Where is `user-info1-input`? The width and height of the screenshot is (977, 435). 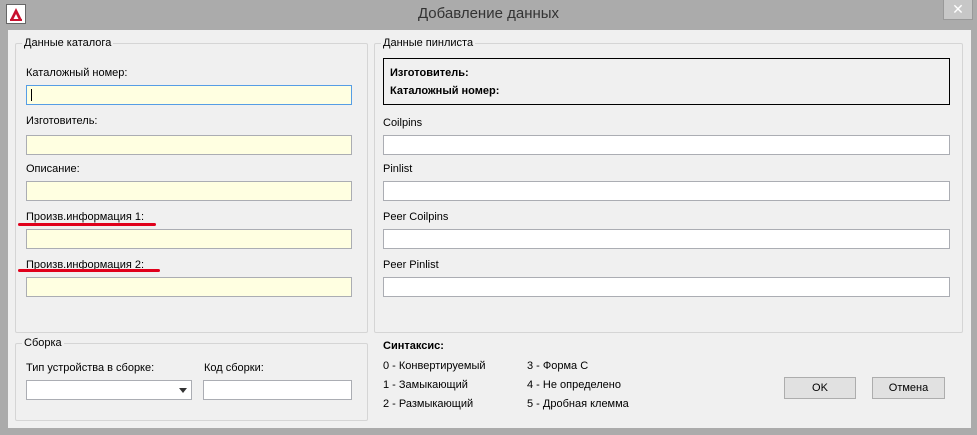
user-info1-input is located at coordinates (189, 239).